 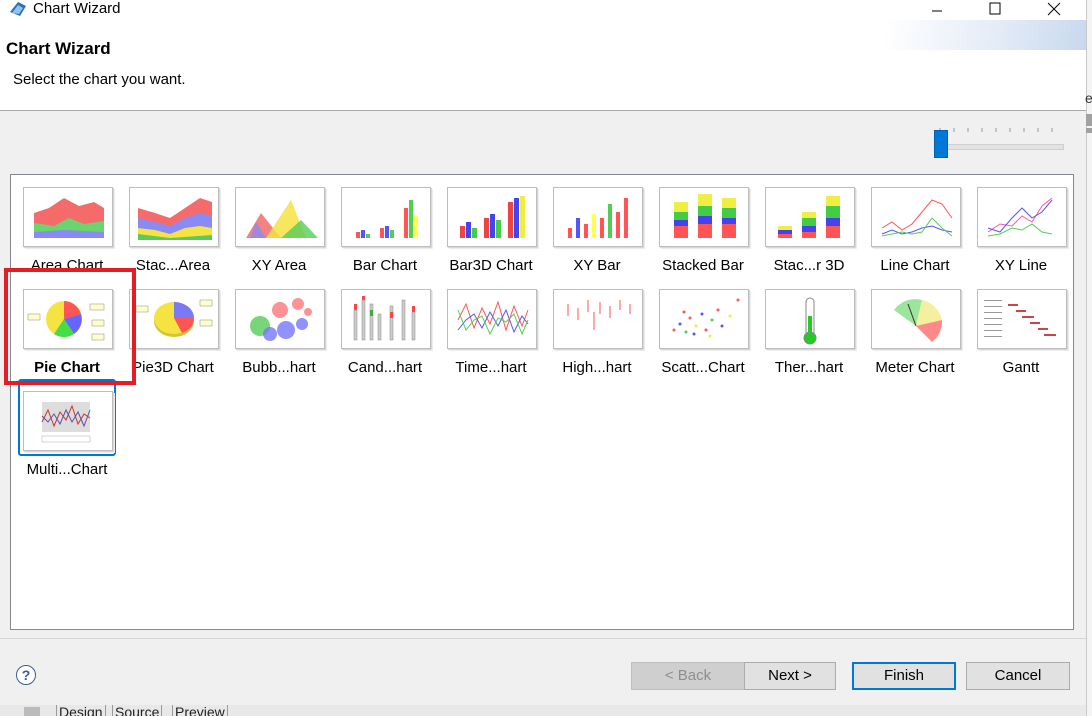 What do you see at coordinates (77, 8) in the screenshot?
I see `window-title: Chart Wizard` at bounding box center [77, 8].